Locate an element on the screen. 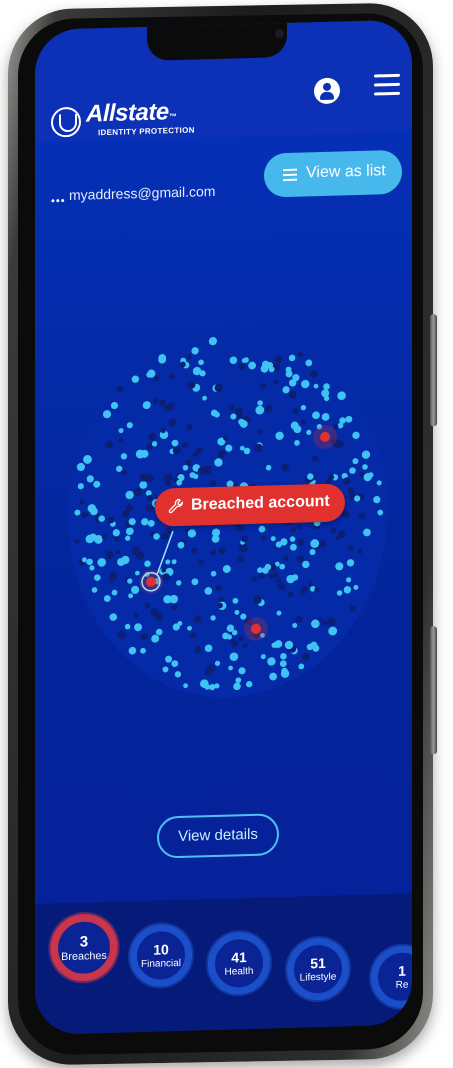 This screenshot has width=453, height=1068. category-label: Financial is located at coordinates (161, 964).